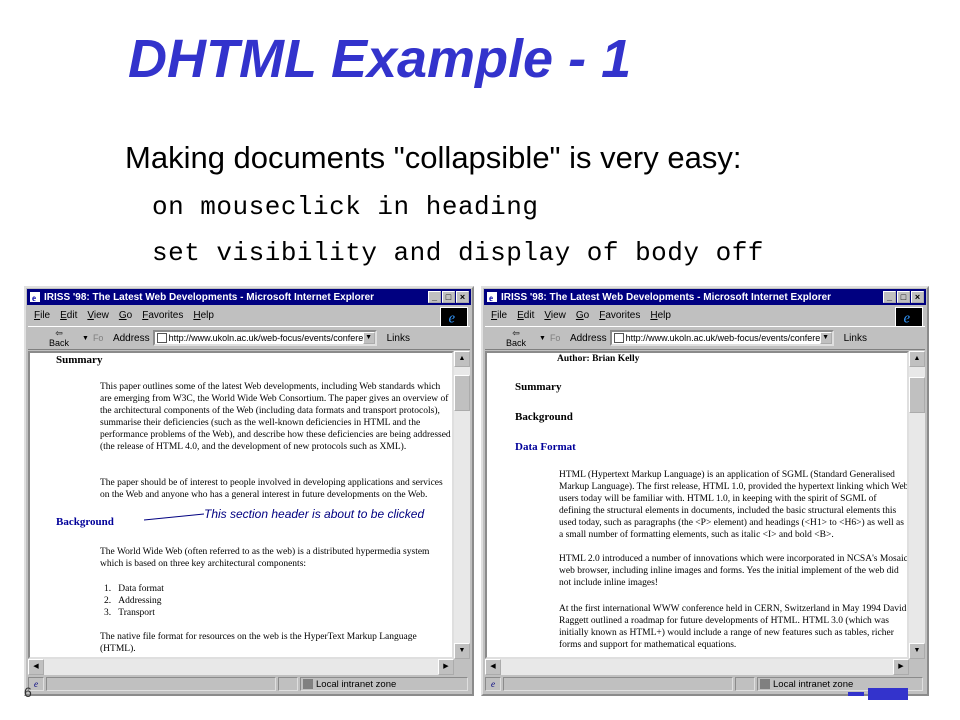 The width and height of the screenshot is (960, 720). Describe the element at coordinates (878, 694) in the screenshot. I see `footer-logo-icon` at that location.